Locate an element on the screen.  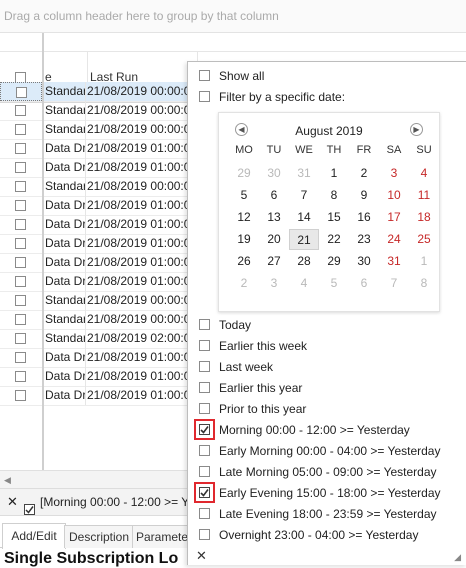
calendar-day: 13 is located at coordinates (274, 217).